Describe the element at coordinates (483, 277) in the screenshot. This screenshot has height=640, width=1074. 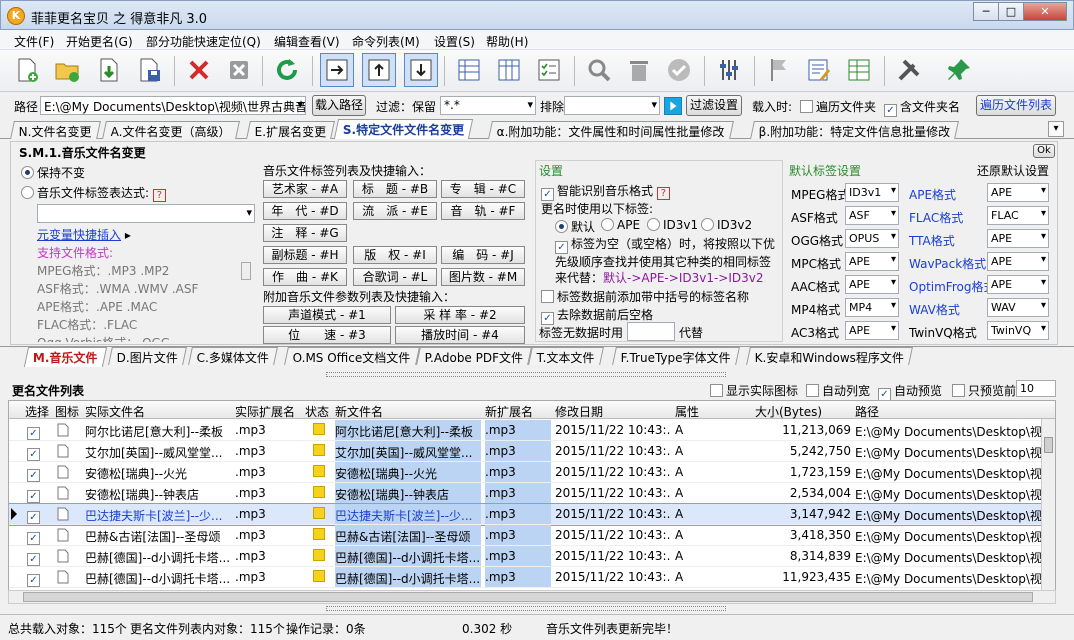
I see `tag-pictures-button: 图片数 - #M` at that location.